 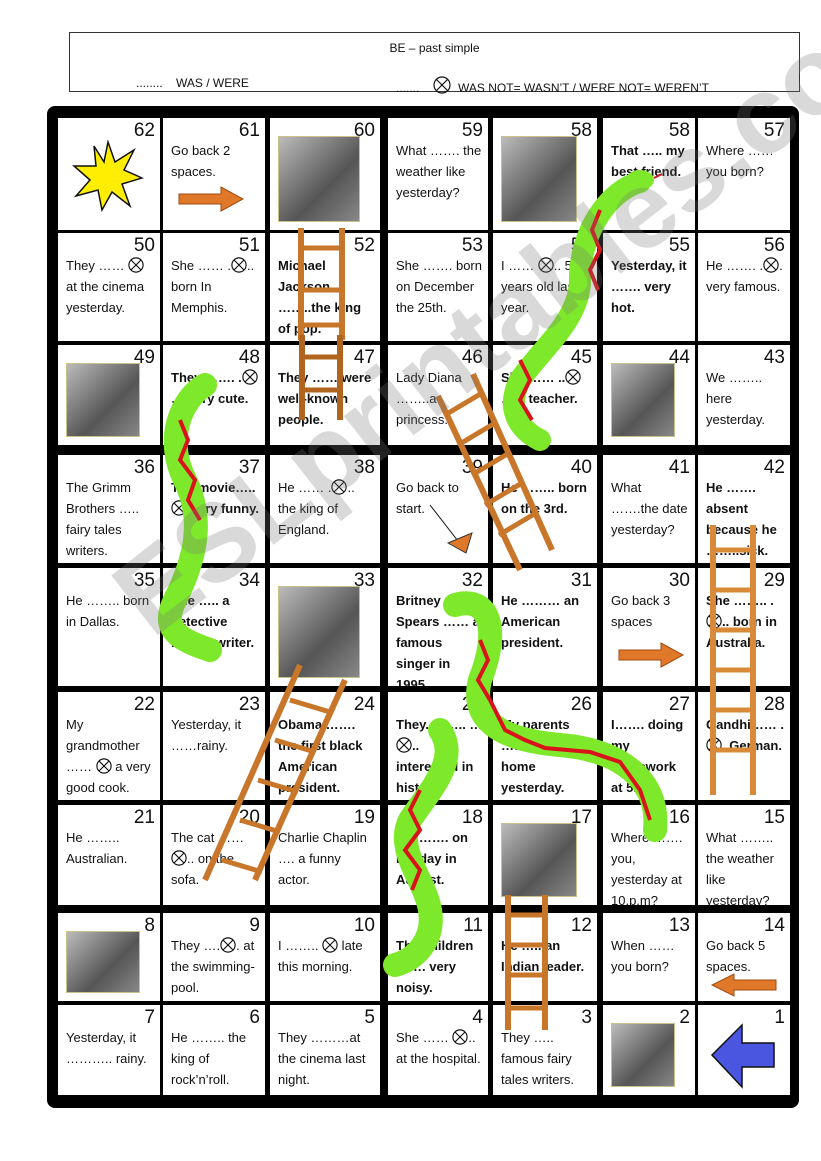 What do you see at coordinates (364, 245) in the screenshot?
I see `square-number: 52` at bounding box center [364, 245].